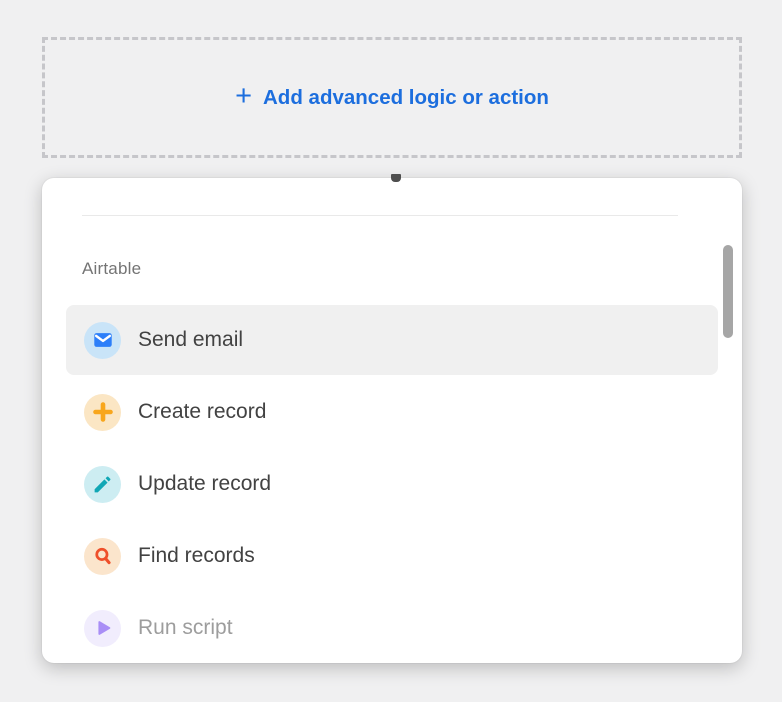  Describe the element at coordinates (102, 412) in the screenshot. I see `plus-icon` at that location.